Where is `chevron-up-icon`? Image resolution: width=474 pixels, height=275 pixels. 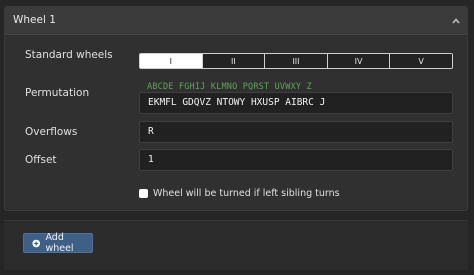 chevron-up-icon is located at coordinates (456, 21).